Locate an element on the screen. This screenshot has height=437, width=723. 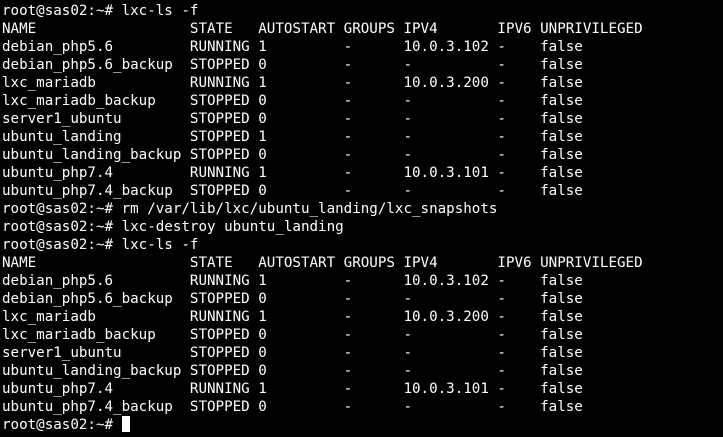
terminal-line: ubuntu_landing STOPPED 1 - - - false is located at coordinates (292, 137).